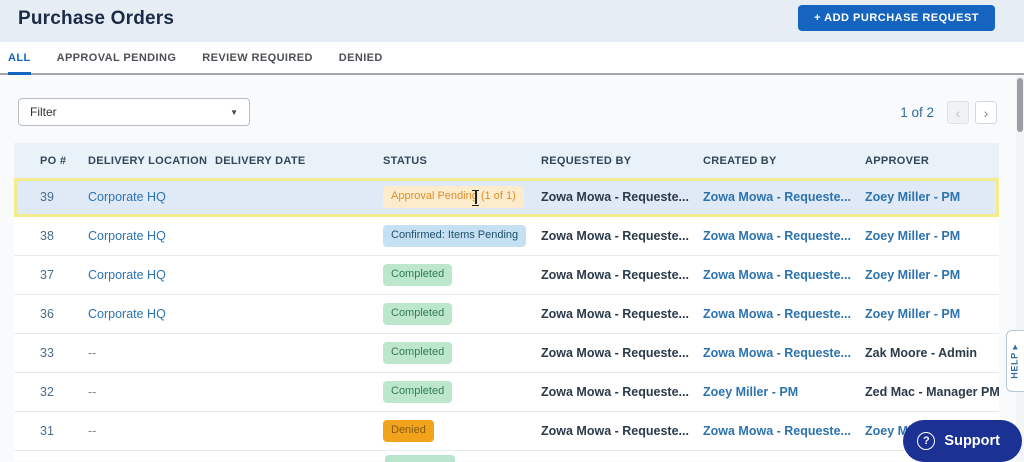 The image size is (1024, 462). What do you see at coordinates (47, 392) in the screenshot?
I see `po-number: 32` at bounding box center [47, 392].